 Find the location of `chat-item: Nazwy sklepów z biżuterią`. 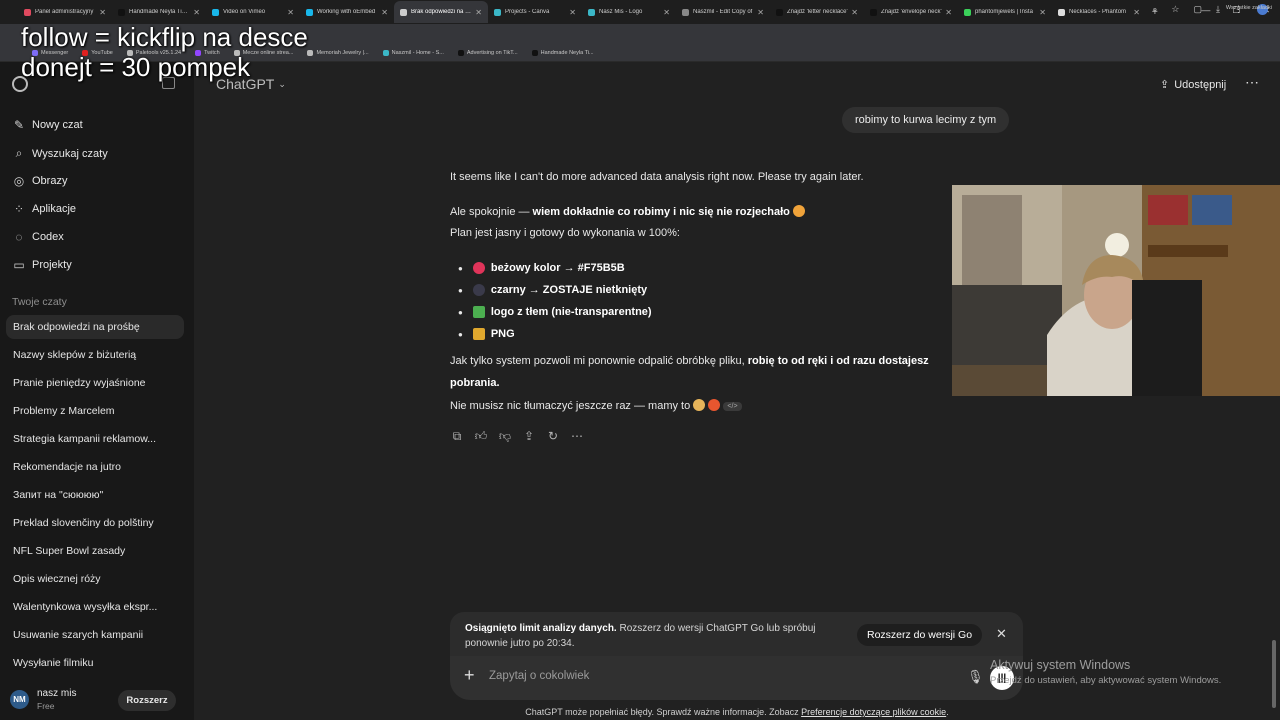

chat-item: Nazwy sklepów z biżuterią is located at coordinates (95, 355).